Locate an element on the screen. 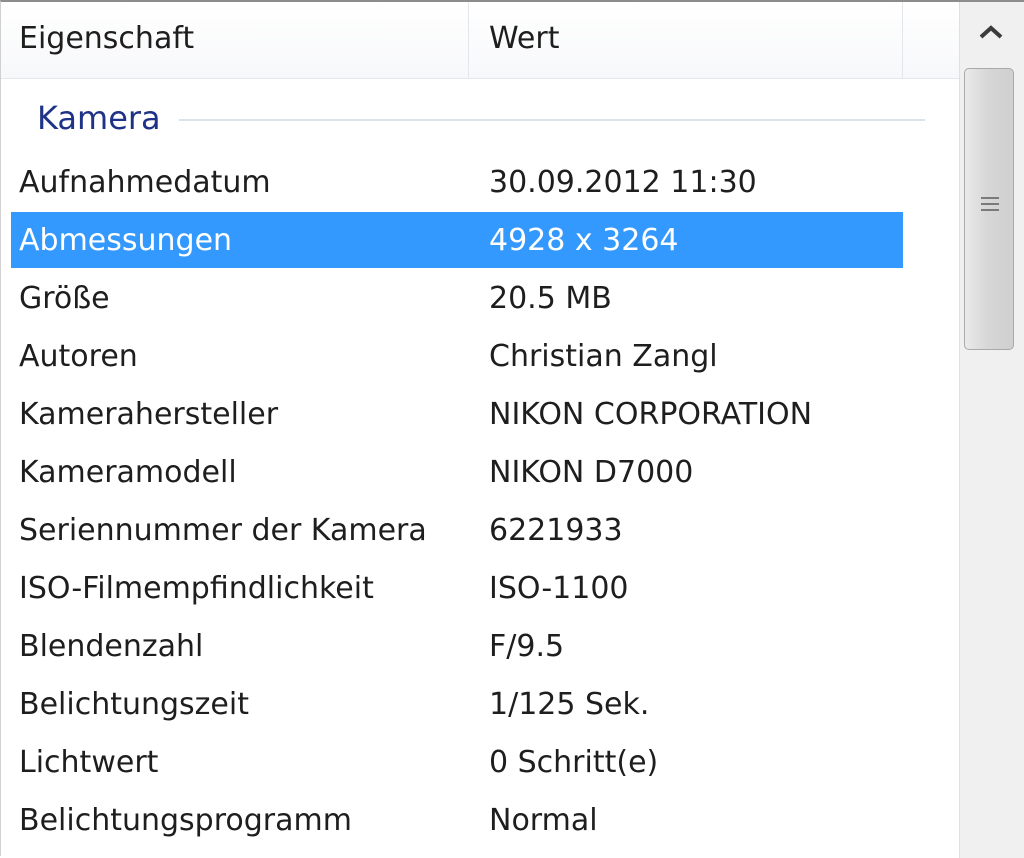  property-value: NIKON CORPORATION is located at coordinates (651, 414).